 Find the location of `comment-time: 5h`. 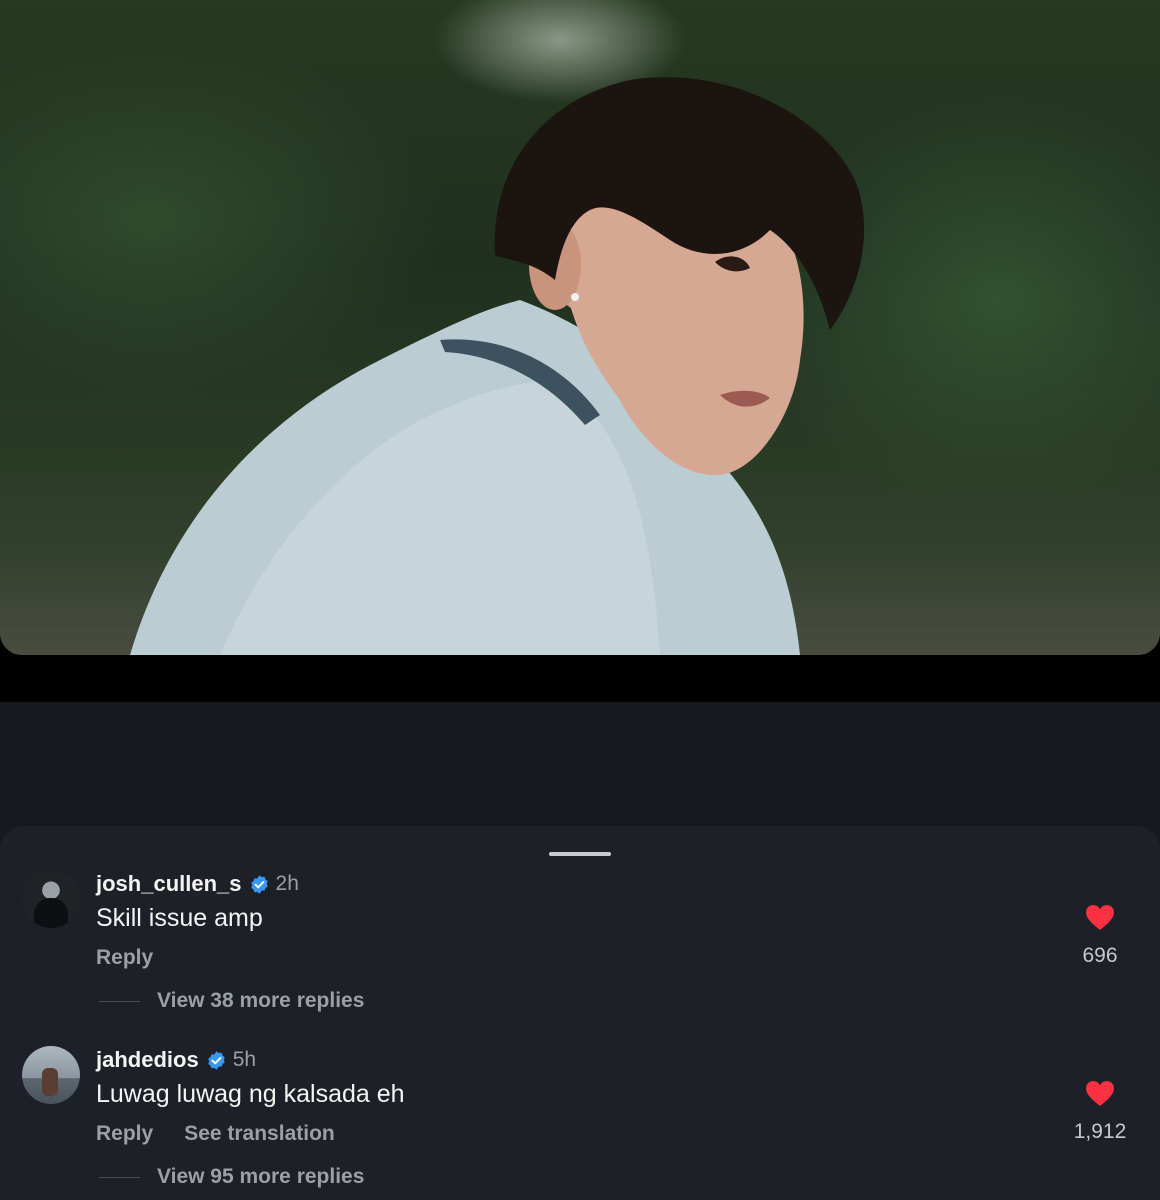

comment-time: 5h is located at coordinates (244, 1059).